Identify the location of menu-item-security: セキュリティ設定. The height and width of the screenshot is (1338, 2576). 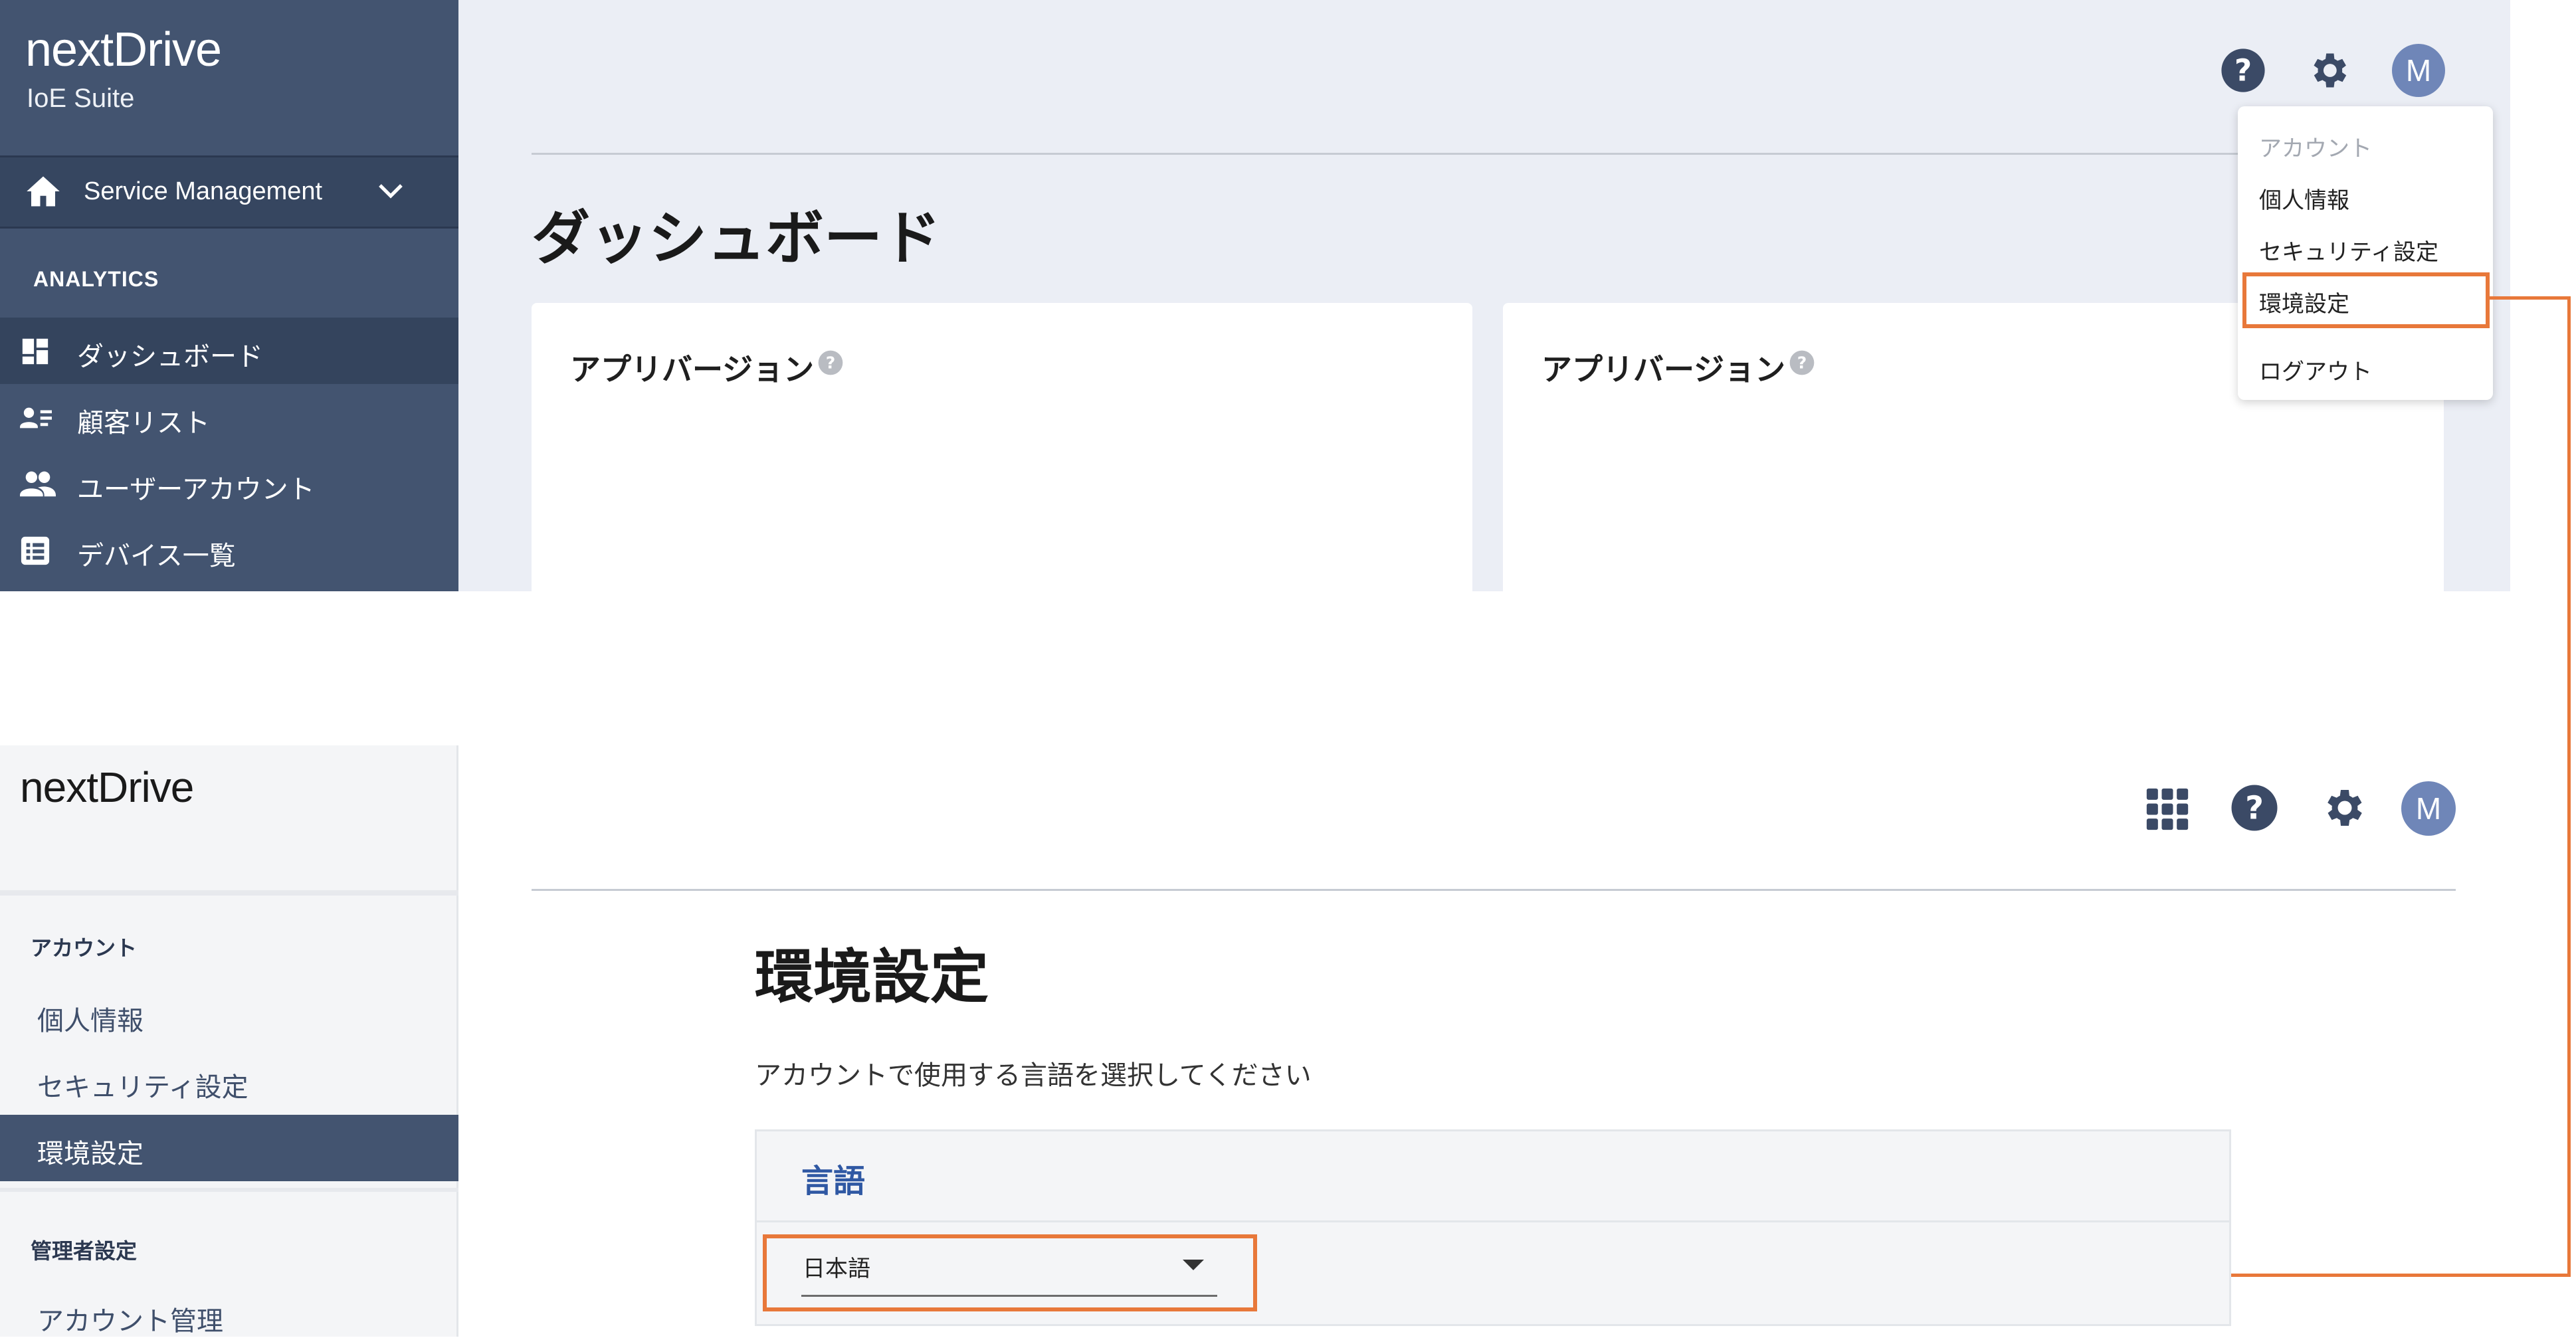
(2348, 250).